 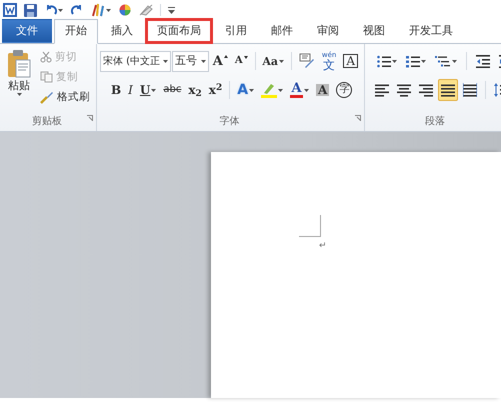 I want to click on character-border-button: A, so click(x=351, y=61).